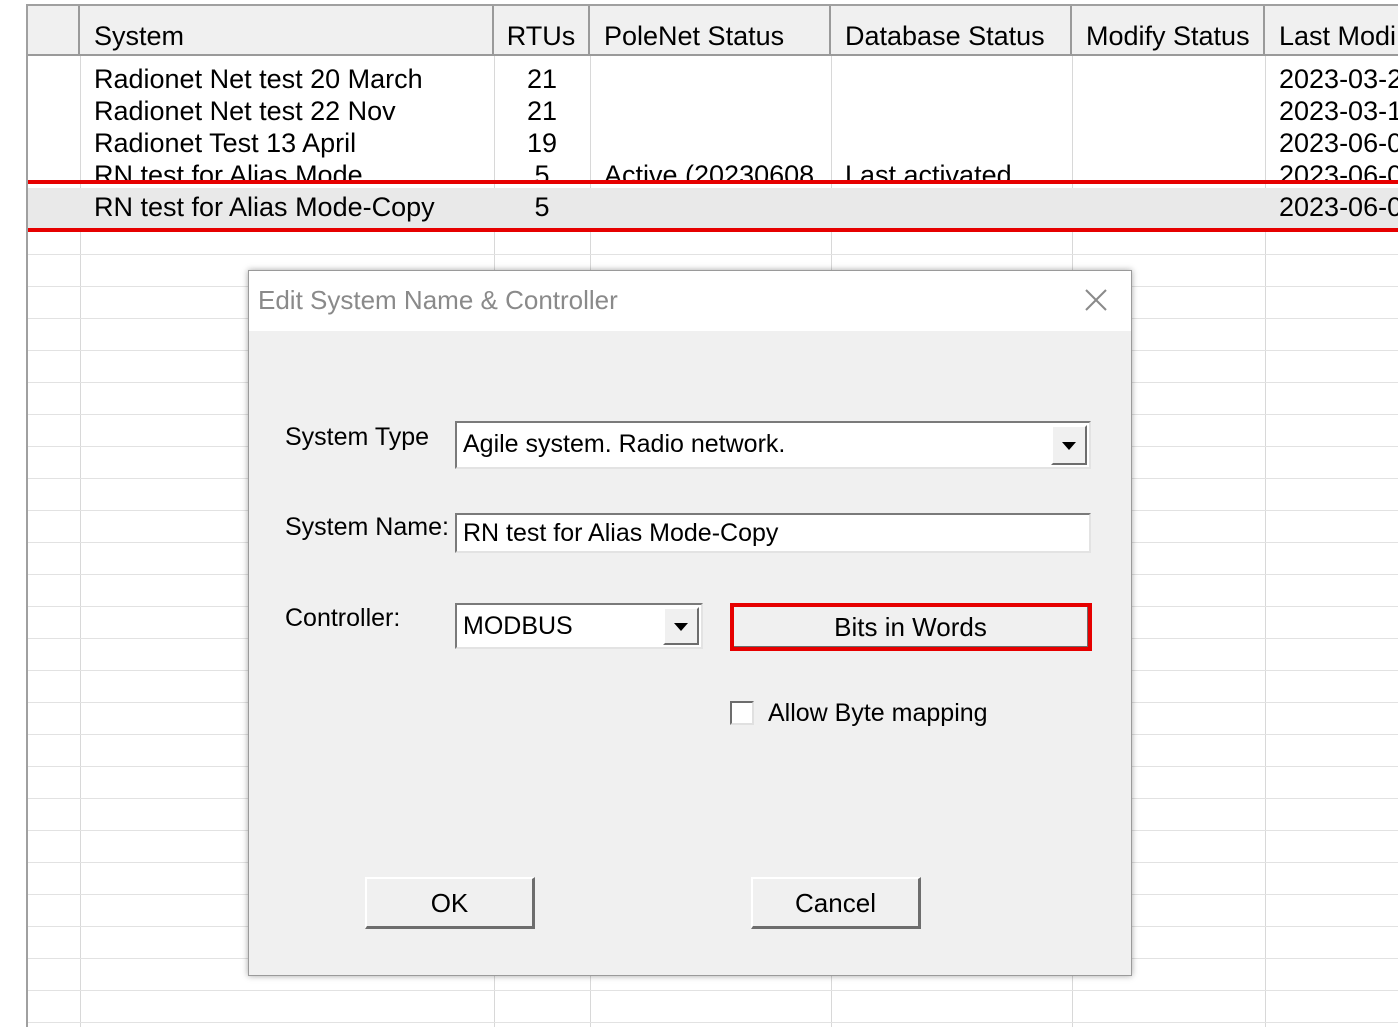 This screenshot has height=1027, width=1398. I want to click on selection-highlight-bottom, so click(713, 230).